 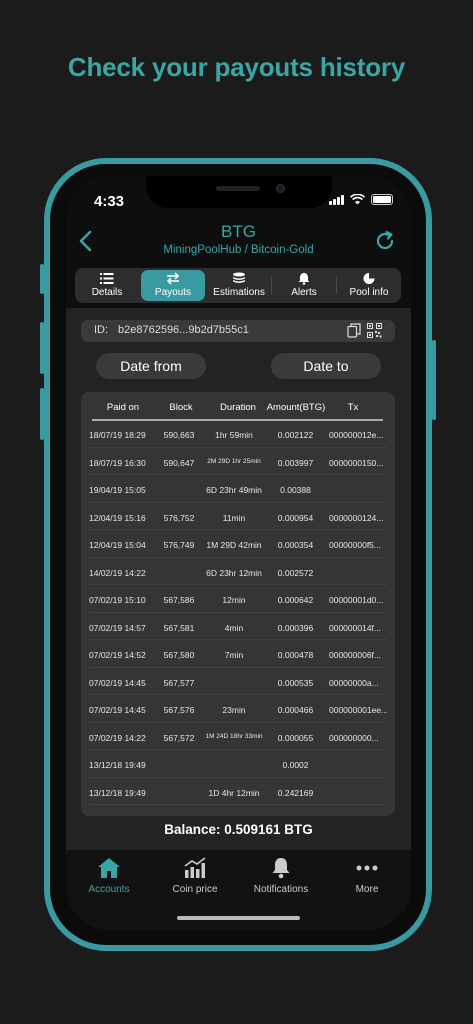 What do you see at coordinates (295, 710) in the screenshot?
I see `table-cell: 0.000466` at bounding box center [295, 710].